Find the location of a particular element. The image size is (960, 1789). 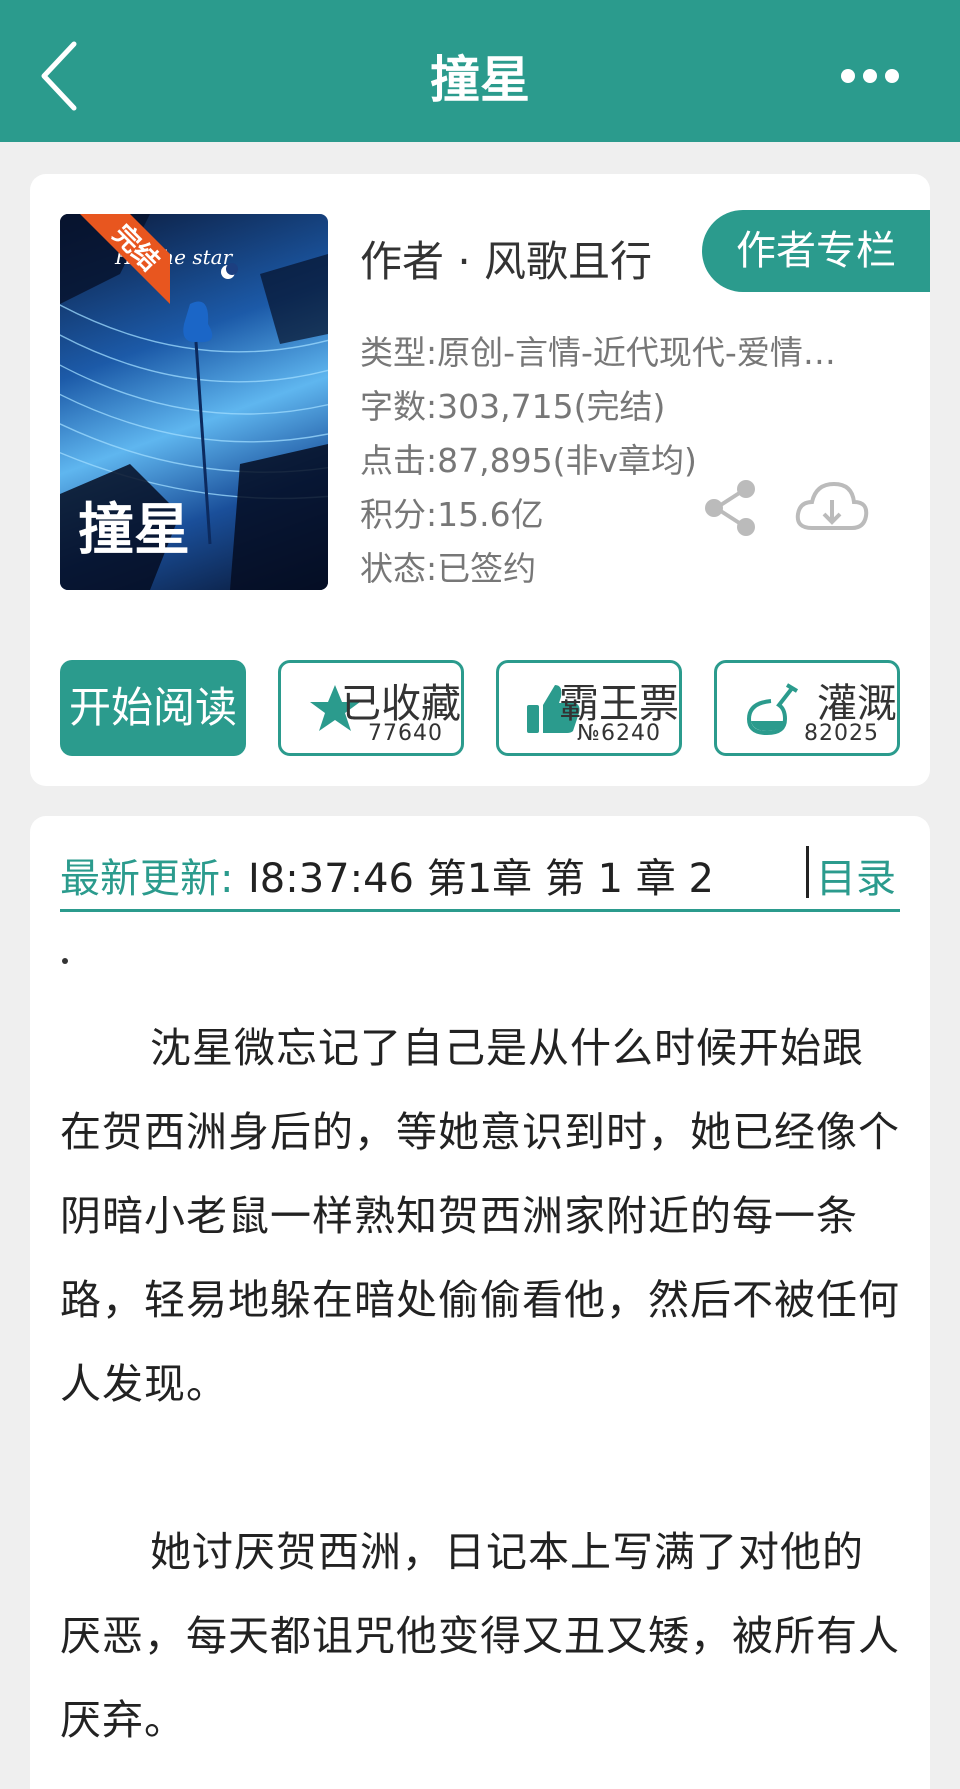

book-cover: Hit the star 撞星 完结 is located at coordinates (194, 402).